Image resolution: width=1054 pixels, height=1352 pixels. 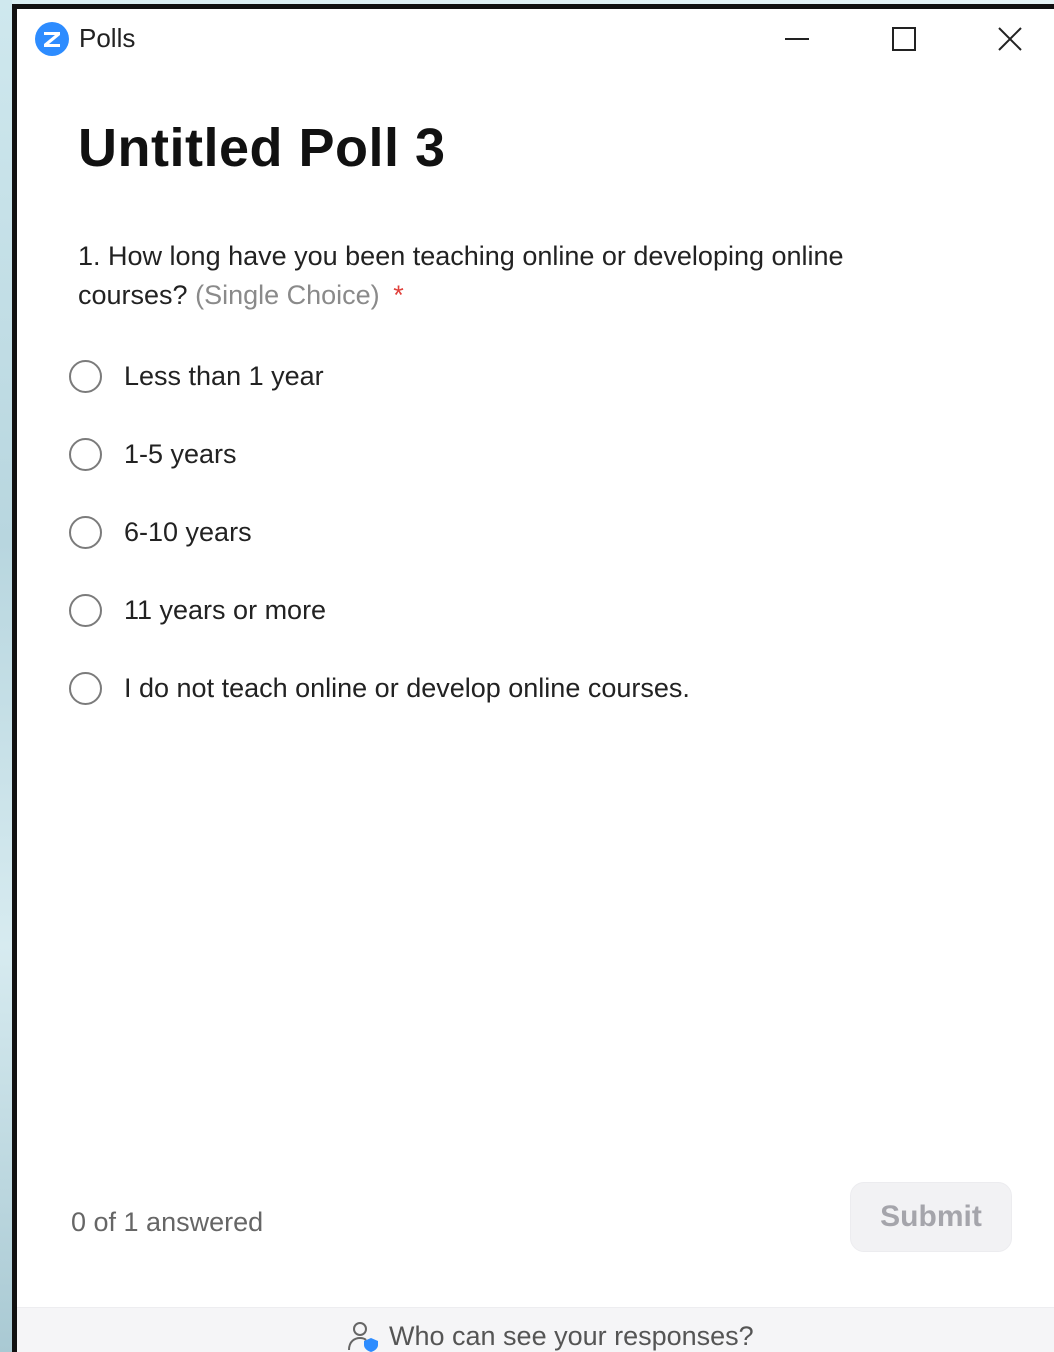 I want to click on close-icon, so click(x=1010, y=39).